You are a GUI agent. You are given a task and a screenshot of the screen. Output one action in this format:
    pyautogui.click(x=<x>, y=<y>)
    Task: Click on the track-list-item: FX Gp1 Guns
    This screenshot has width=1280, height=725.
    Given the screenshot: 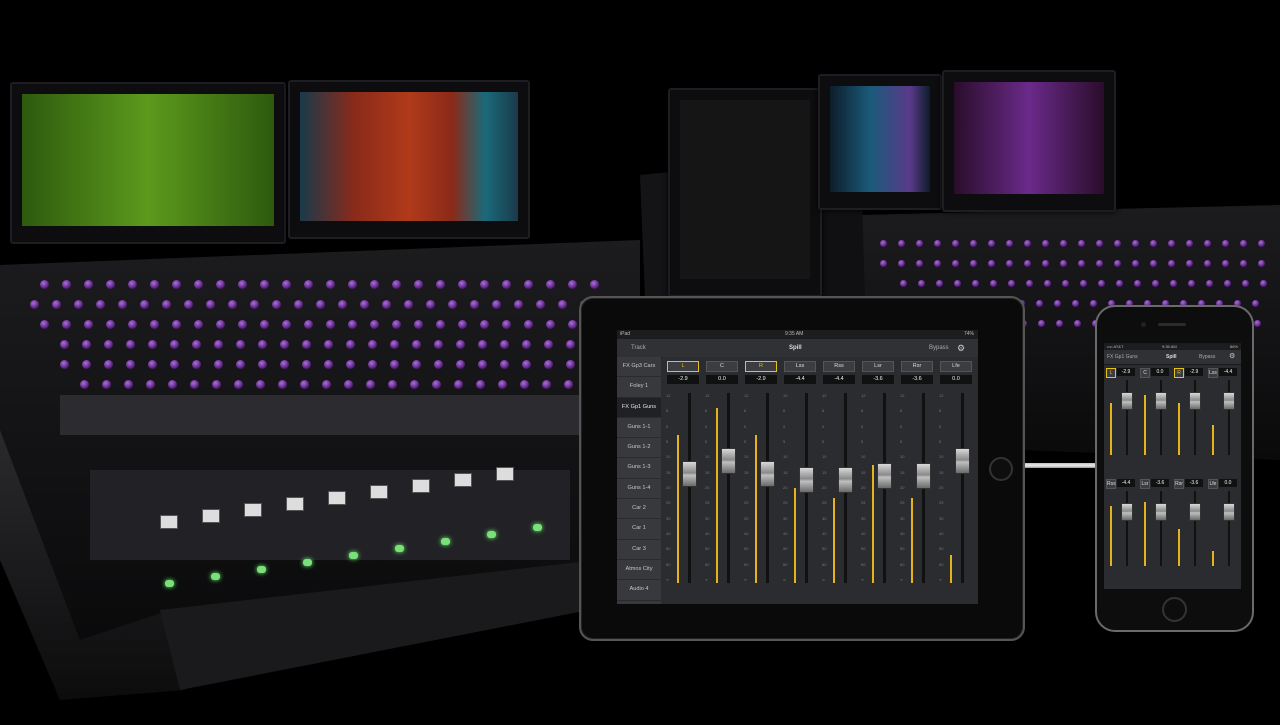 What is the action you would take?
    pyautogui.click(x=639, y=407)
    